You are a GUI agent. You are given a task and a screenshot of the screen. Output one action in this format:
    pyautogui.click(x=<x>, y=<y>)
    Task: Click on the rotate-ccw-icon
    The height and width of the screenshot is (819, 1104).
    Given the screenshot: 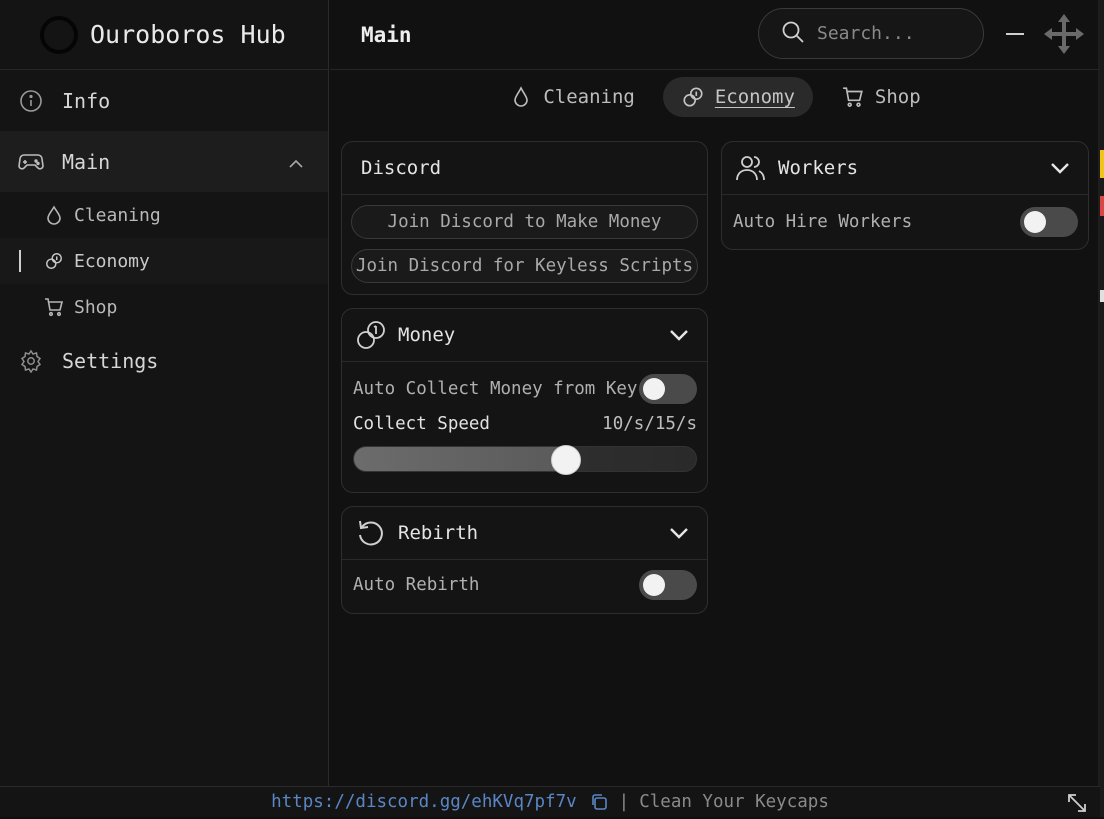 What is the action you would take?
    pyautogui.click(x=371, y=533)
    